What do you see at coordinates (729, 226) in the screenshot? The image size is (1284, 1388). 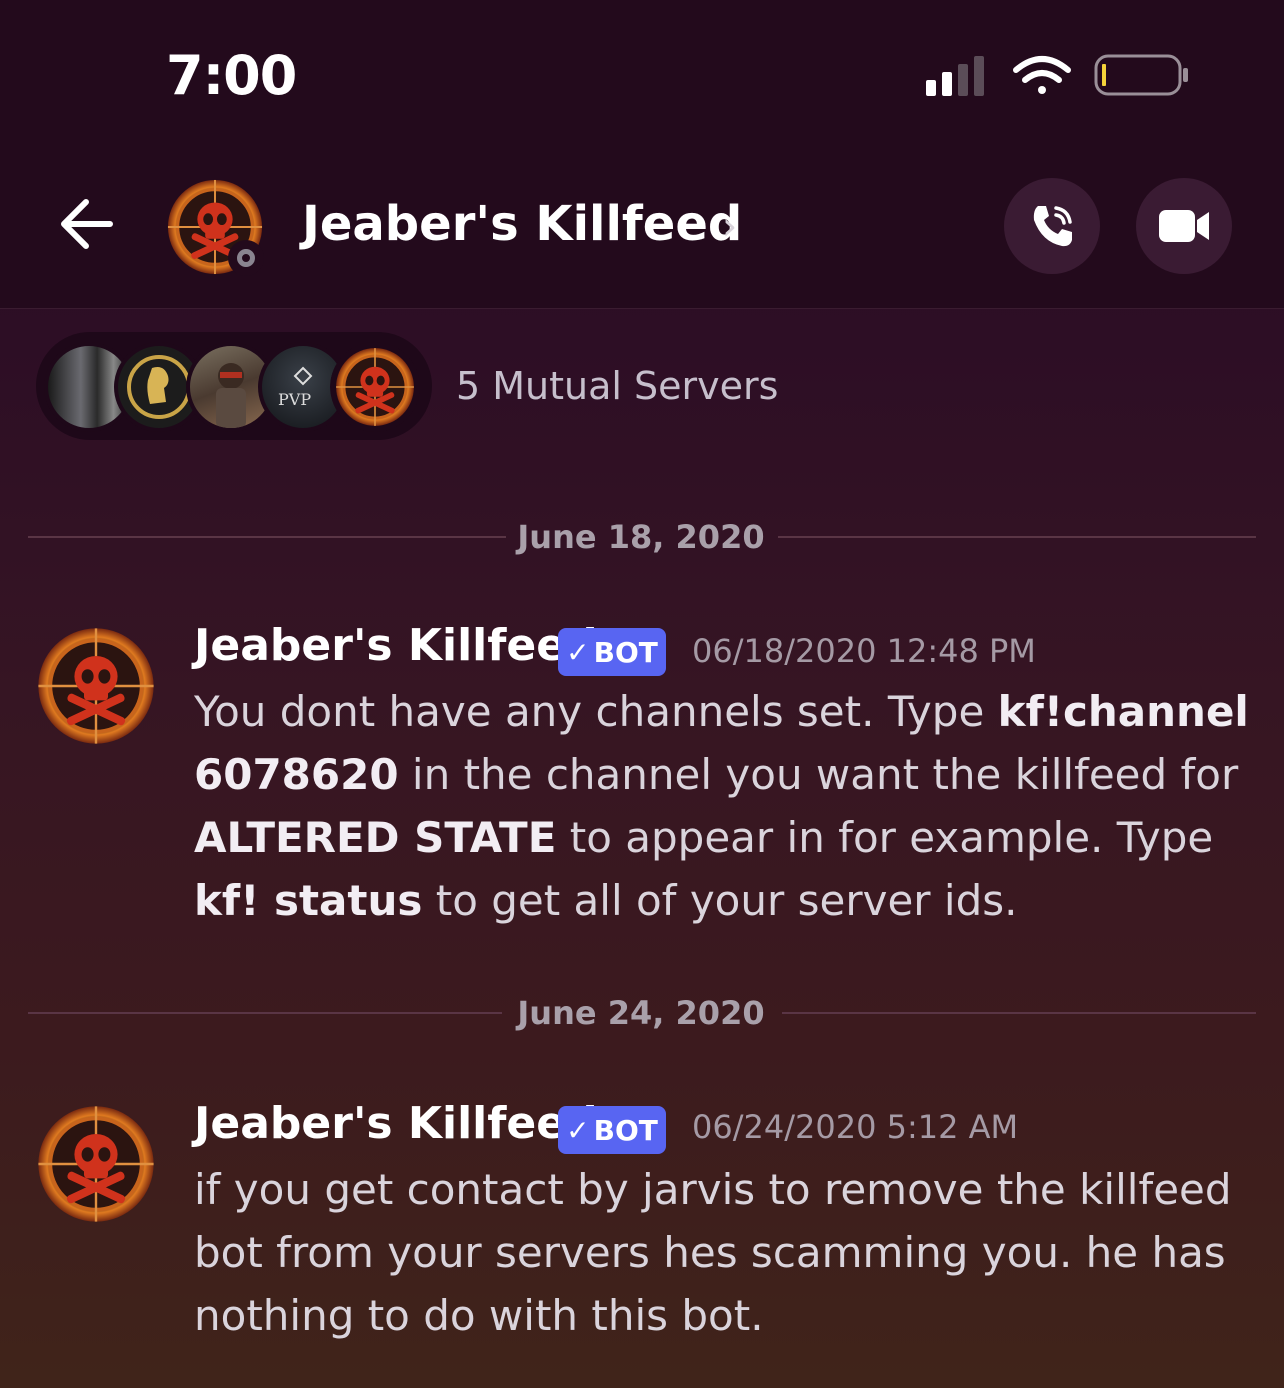 I see `chevron-right-icon: ›` at bounding box center [729, 226].